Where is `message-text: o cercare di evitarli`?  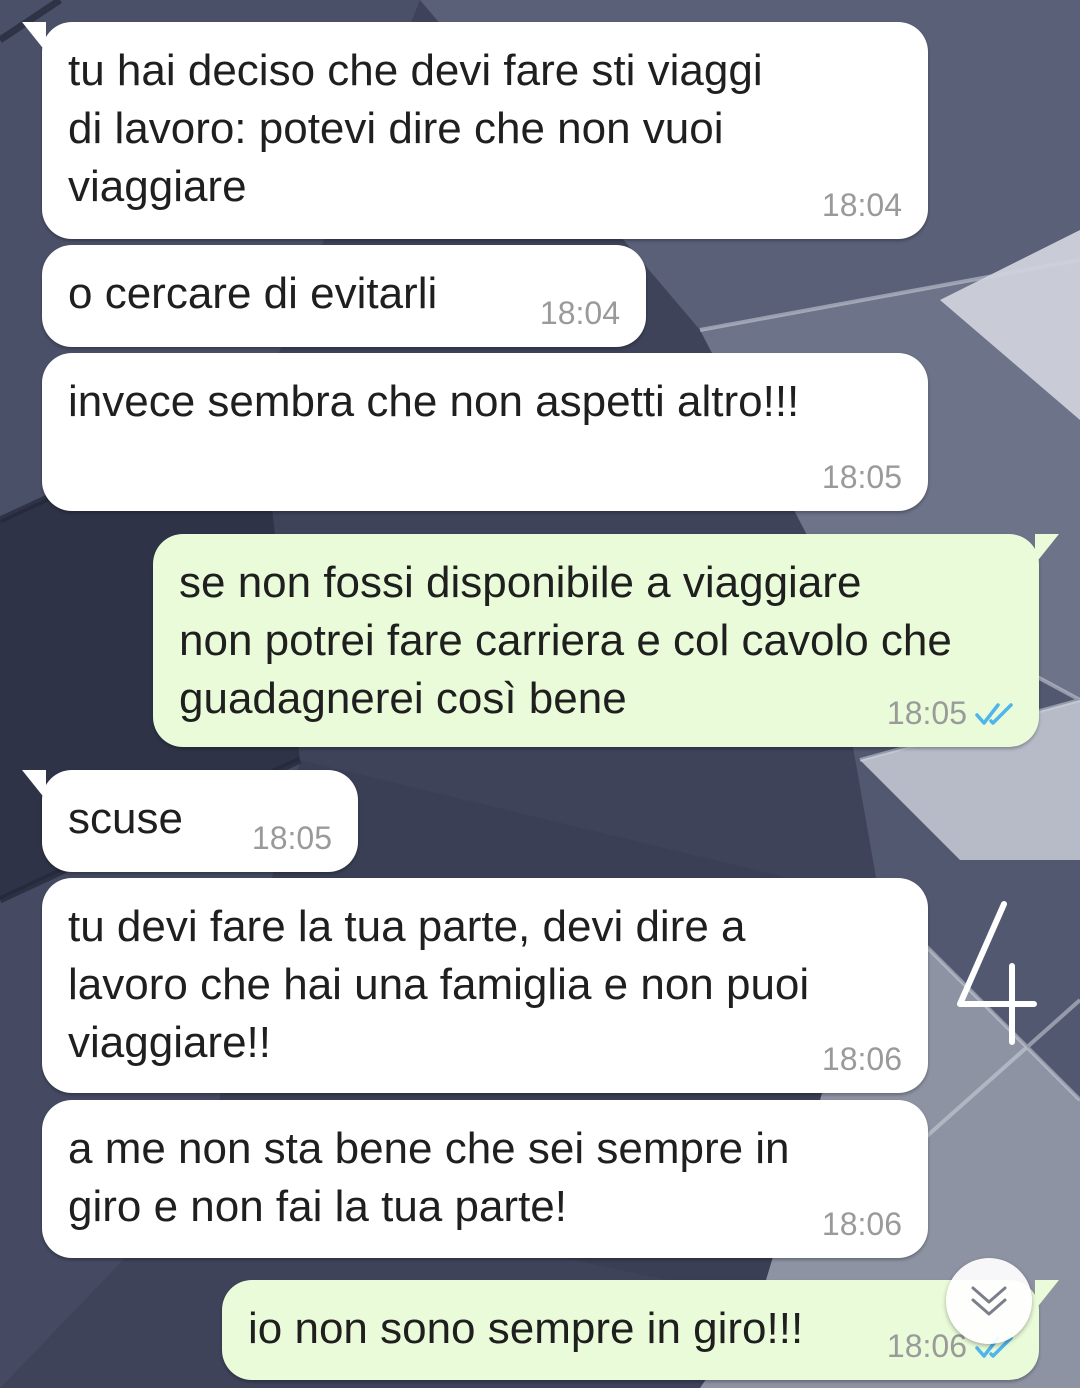
message-text: o cercare di evitarli is located at coordinates (253, 293).